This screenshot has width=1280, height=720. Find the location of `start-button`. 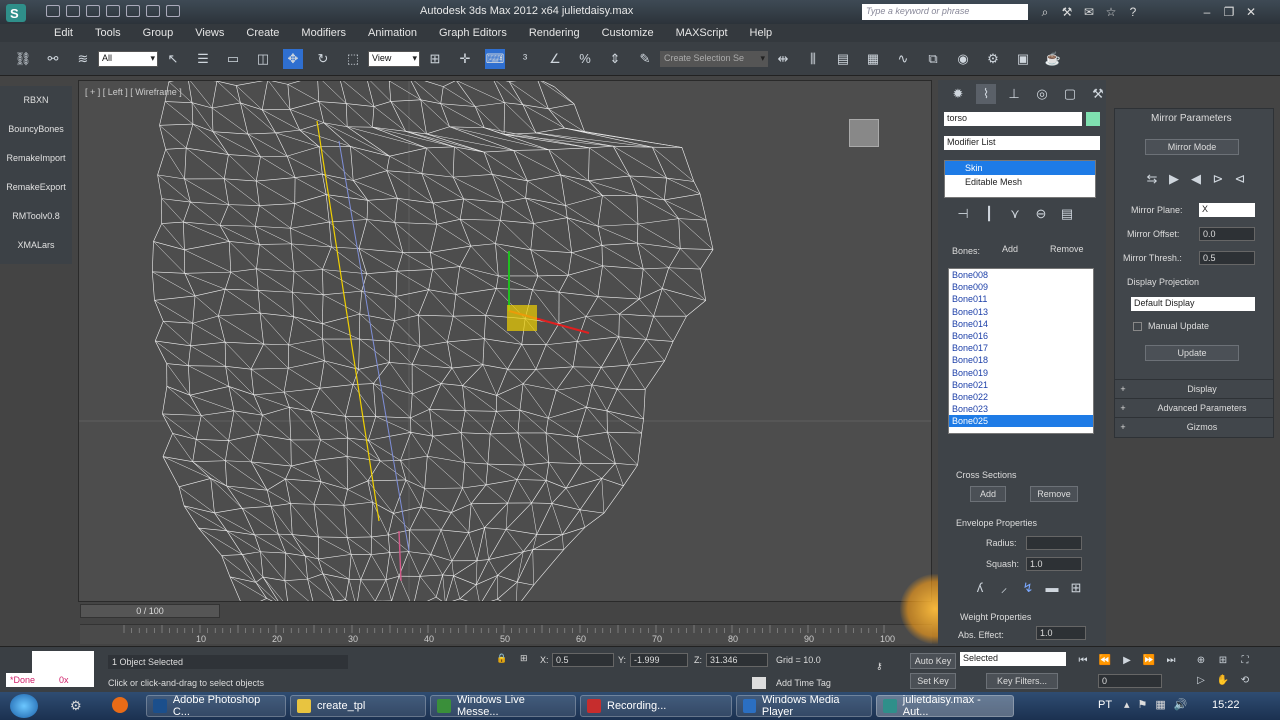

start-button is located at coordinates (24, 706).